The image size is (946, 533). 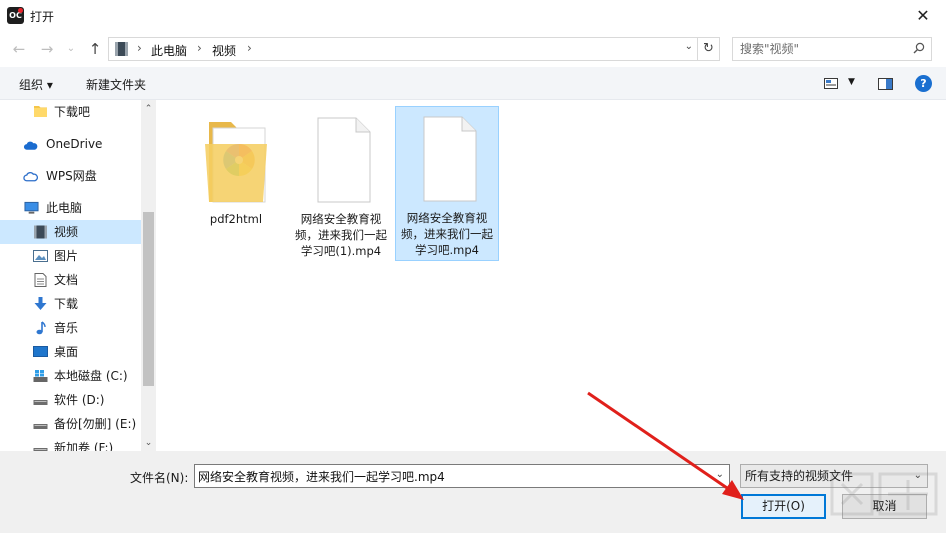 What do you see at coordinates (473, 83) in the screenshot?
I see `command-bar: 组织 ▾ 新建文件夹 ▼ ?` at bounding box center [473, 83].